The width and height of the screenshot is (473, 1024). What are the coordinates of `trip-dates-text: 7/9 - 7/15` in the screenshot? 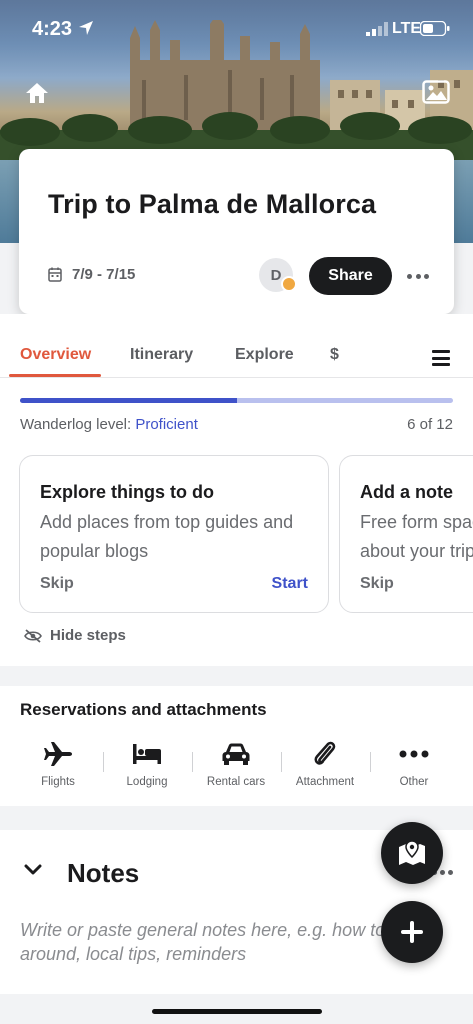 It's located at (104, 274).